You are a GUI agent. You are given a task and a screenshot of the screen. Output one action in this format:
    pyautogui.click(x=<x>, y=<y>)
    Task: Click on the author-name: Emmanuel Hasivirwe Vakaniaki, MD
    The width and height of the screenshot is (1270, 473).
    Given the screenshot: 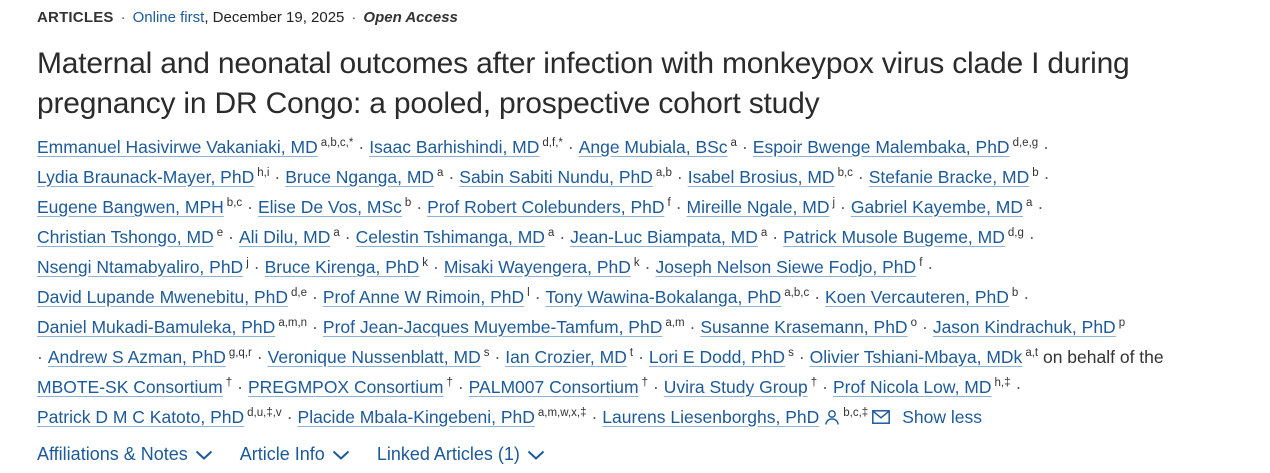 What is the action you would take?
    pyautogui.click(x=177, y=147)
    